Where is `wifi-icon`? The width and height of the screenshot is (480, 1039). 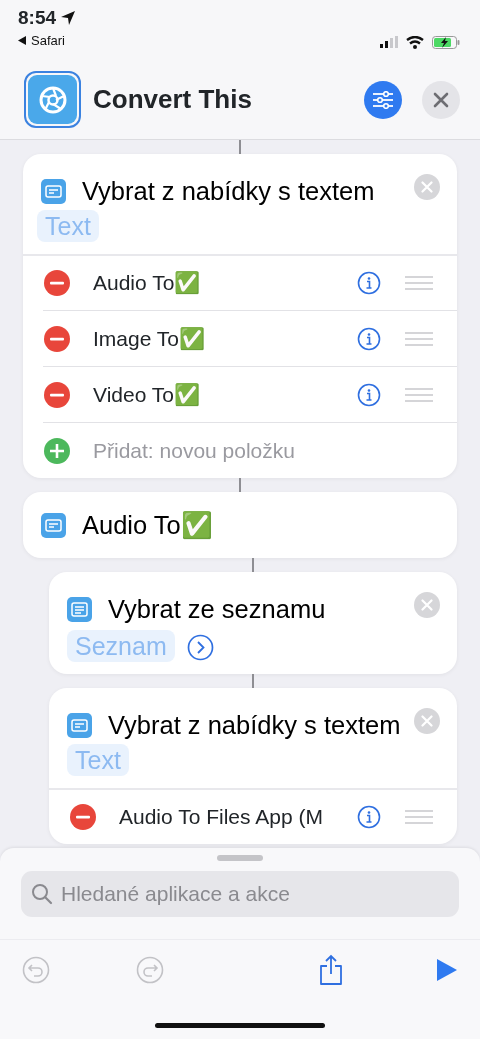 wifi-icon is located at coordinates (415, 42).